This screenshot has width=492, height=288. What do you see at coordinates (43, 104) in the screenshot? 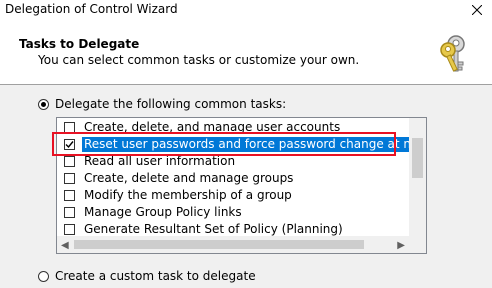
I see `common-tasks-radio` at bounding box center [43, 104].